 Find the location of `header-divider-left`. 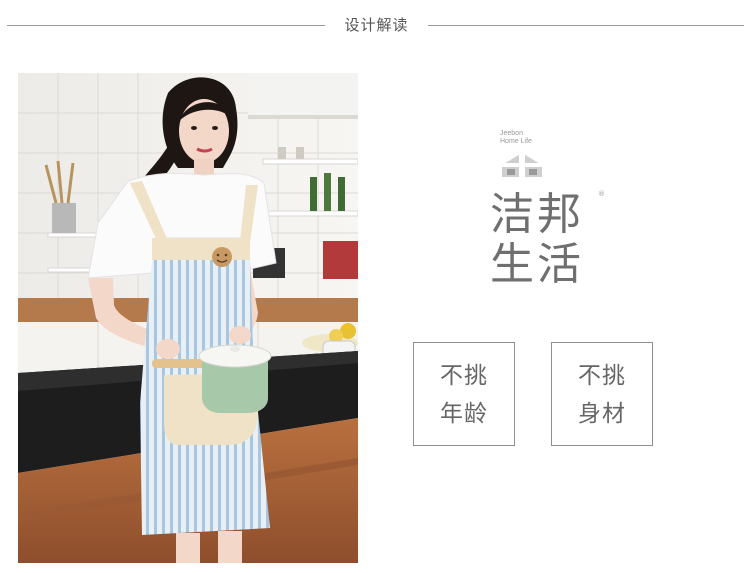

header-divider-left is located at coordinates (166, 25).